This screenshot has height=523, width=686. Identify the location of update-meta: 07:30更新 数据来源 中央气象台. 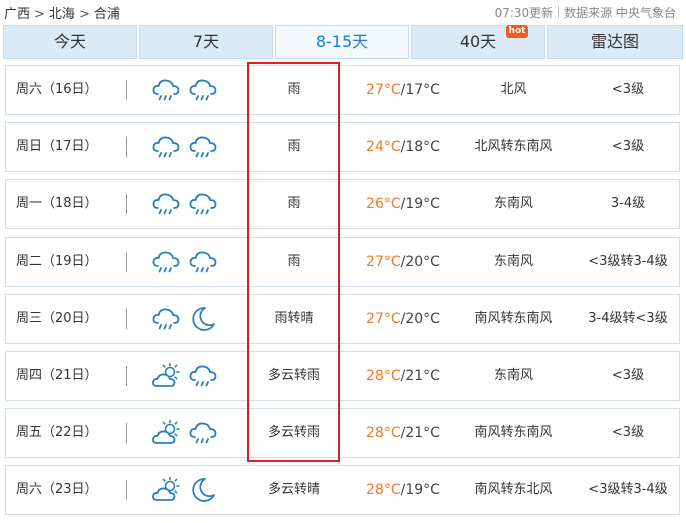
(585, 12).